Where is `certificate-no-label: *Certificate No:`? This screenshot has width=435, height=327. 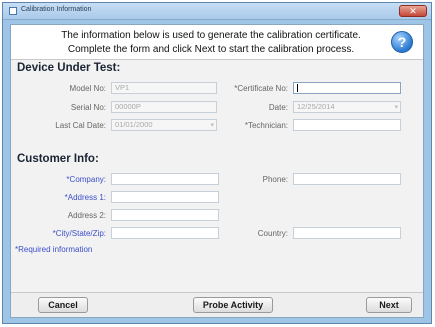 certificate-no-label: *Certificate No: is located at coordinates (261, 88).